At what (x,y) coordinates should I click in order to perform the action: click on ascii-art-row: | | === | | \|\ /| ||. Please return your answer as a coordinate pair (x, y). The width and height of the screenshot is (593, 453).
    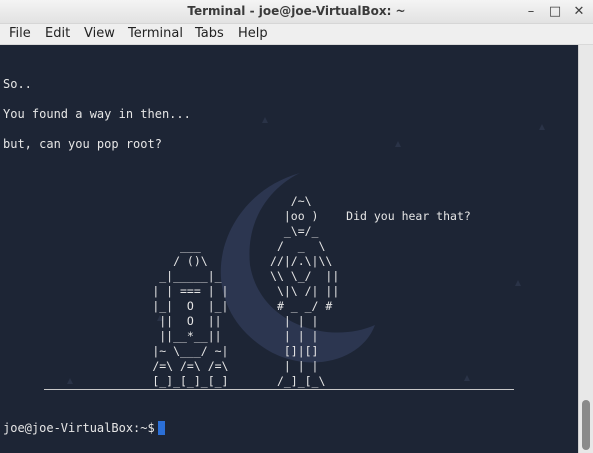
    Looking at the image, I should click on (170, 291).